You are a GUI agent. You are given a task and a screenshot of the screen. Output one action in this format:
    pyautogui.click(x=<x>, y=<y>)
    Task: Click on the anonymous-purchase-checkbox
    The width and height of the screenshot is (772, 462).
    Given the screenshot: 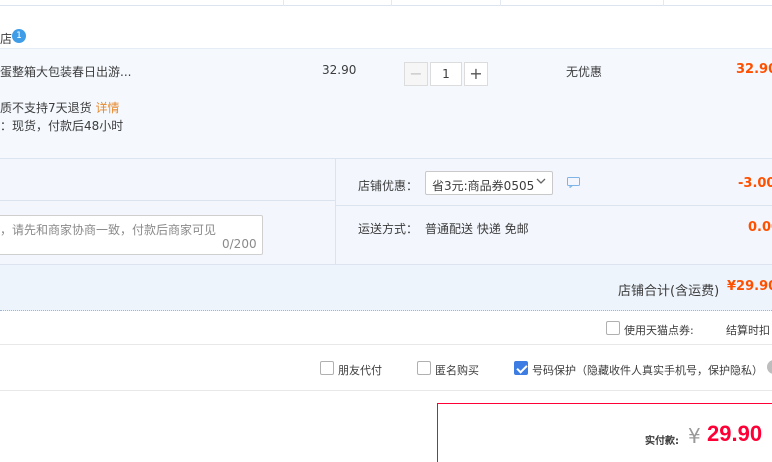 What is the action you would take?
    pyautogui.click(x=424, y=368)
    